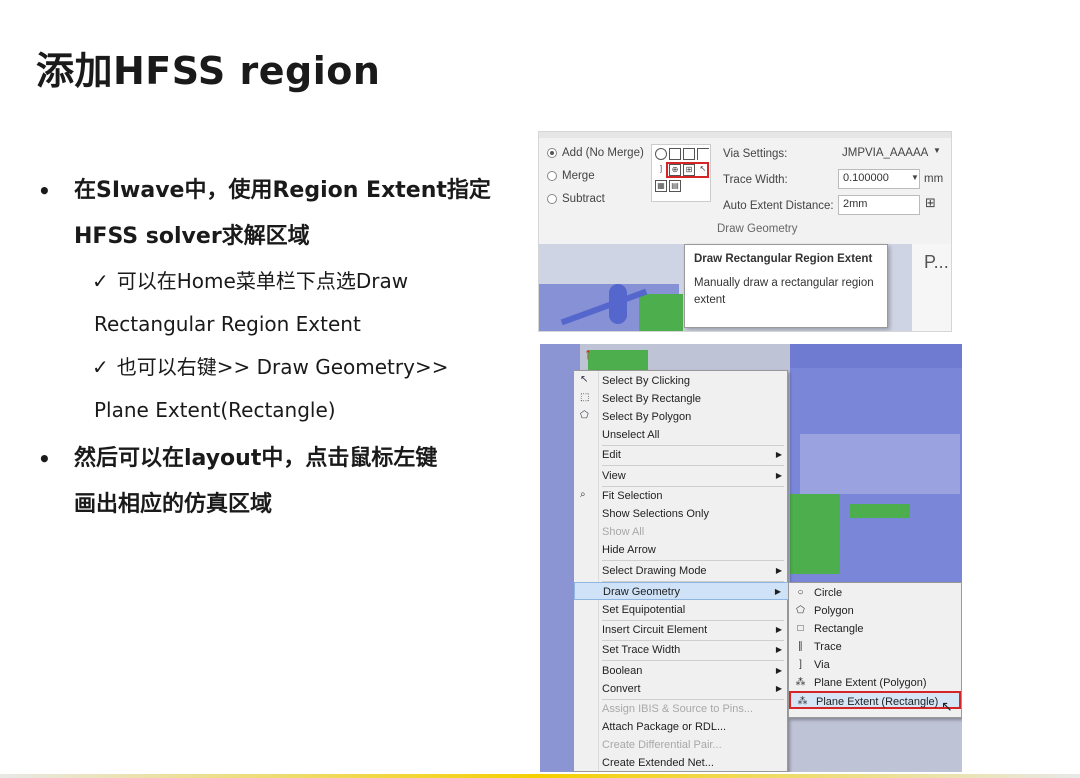 The width and height of the screenshot is (1080, 778). What do you see at coordinates (885, 153) in the screenshot?
I see `via-settings-dropdown: JMPVIA_AAAAA` at bounding box center [885, 153].